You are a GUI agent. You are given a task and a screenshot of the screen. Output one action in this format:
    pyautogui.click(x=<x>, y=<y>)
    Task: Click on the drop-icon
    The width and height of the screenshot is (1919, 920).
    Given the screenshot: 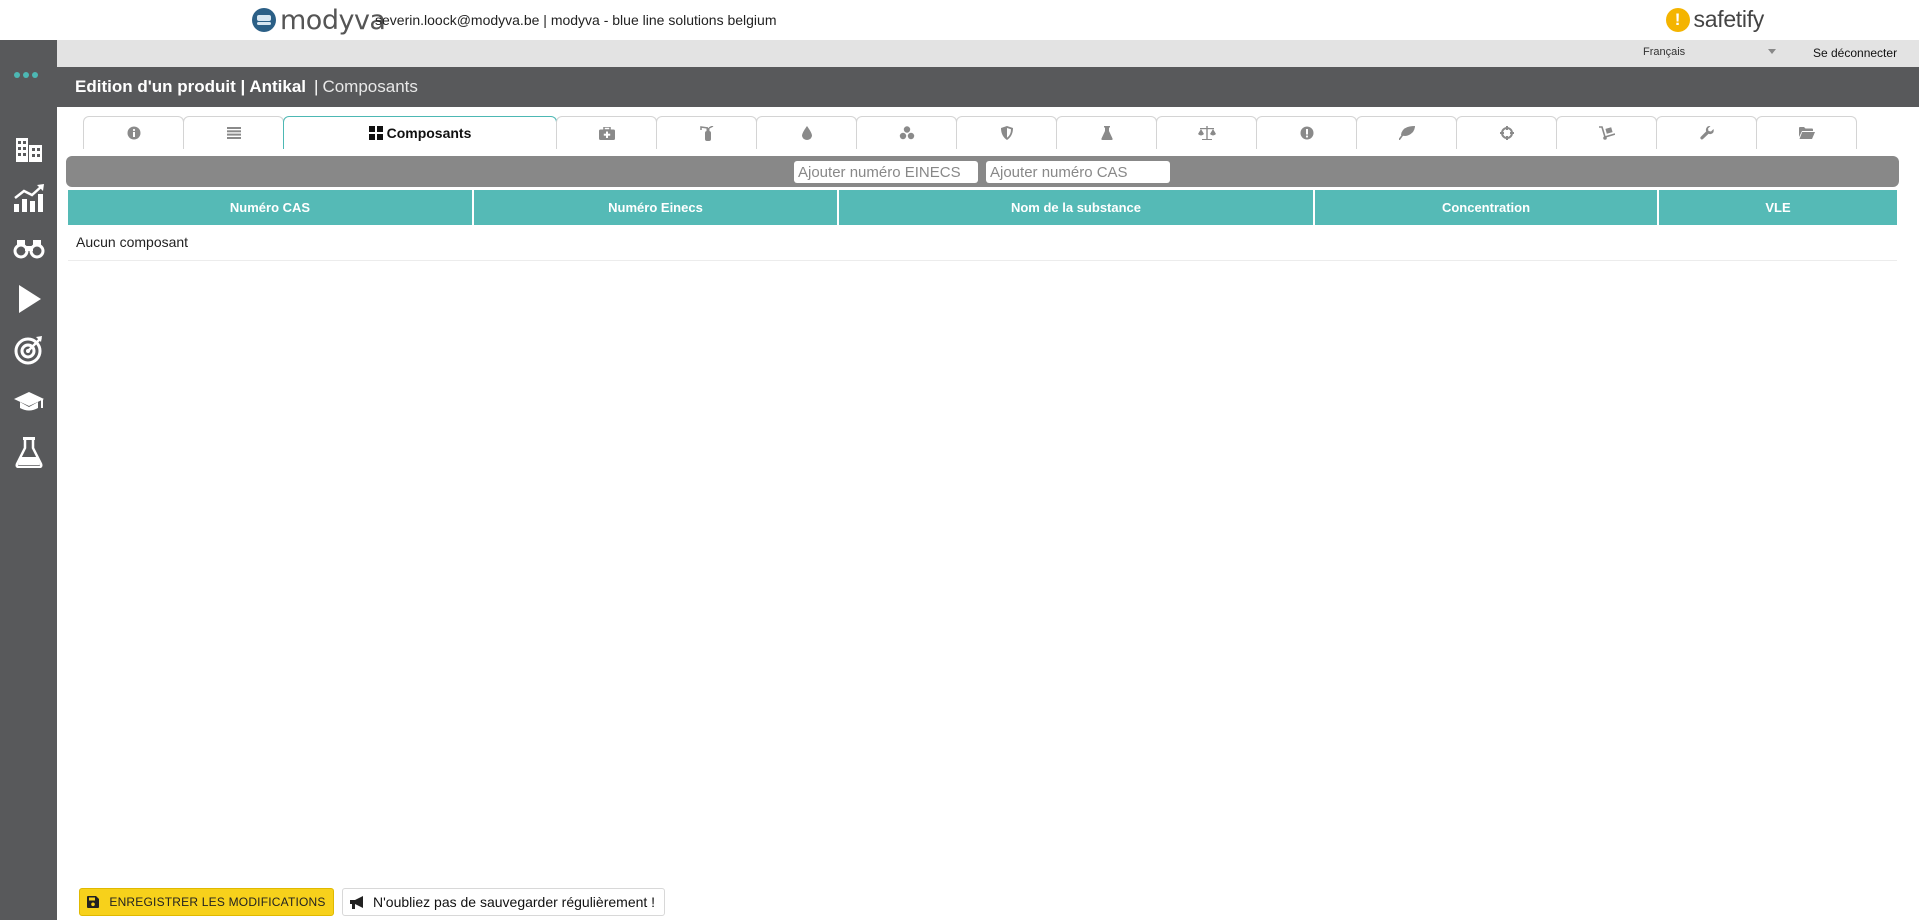 What is the action you would take?
    pyautogui.click(x=806, y=133)
    